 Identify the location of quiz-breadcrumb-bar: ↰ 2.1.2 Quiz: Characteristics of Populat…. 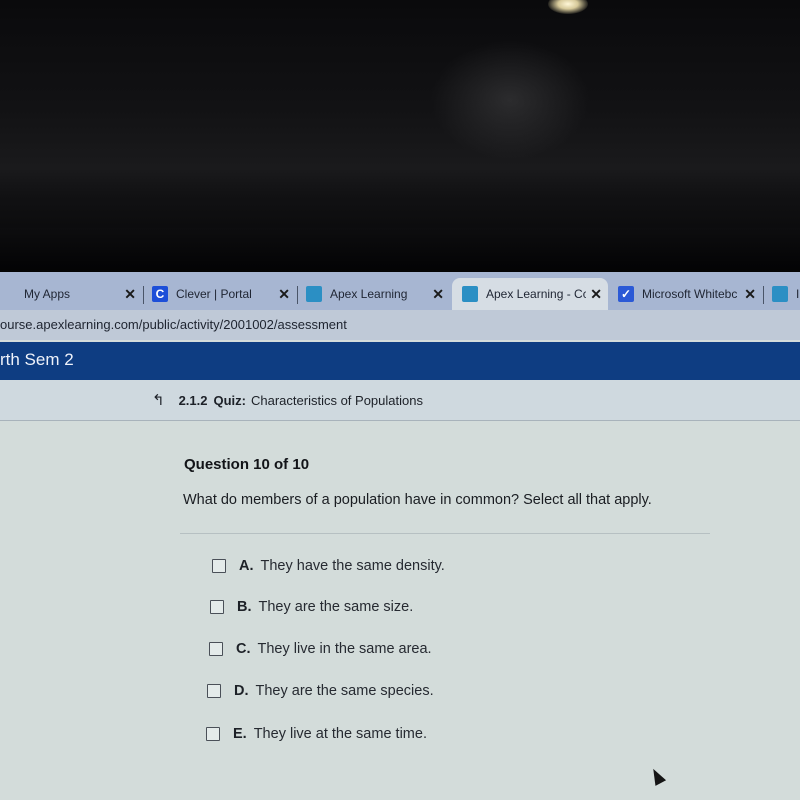
(400, 400).